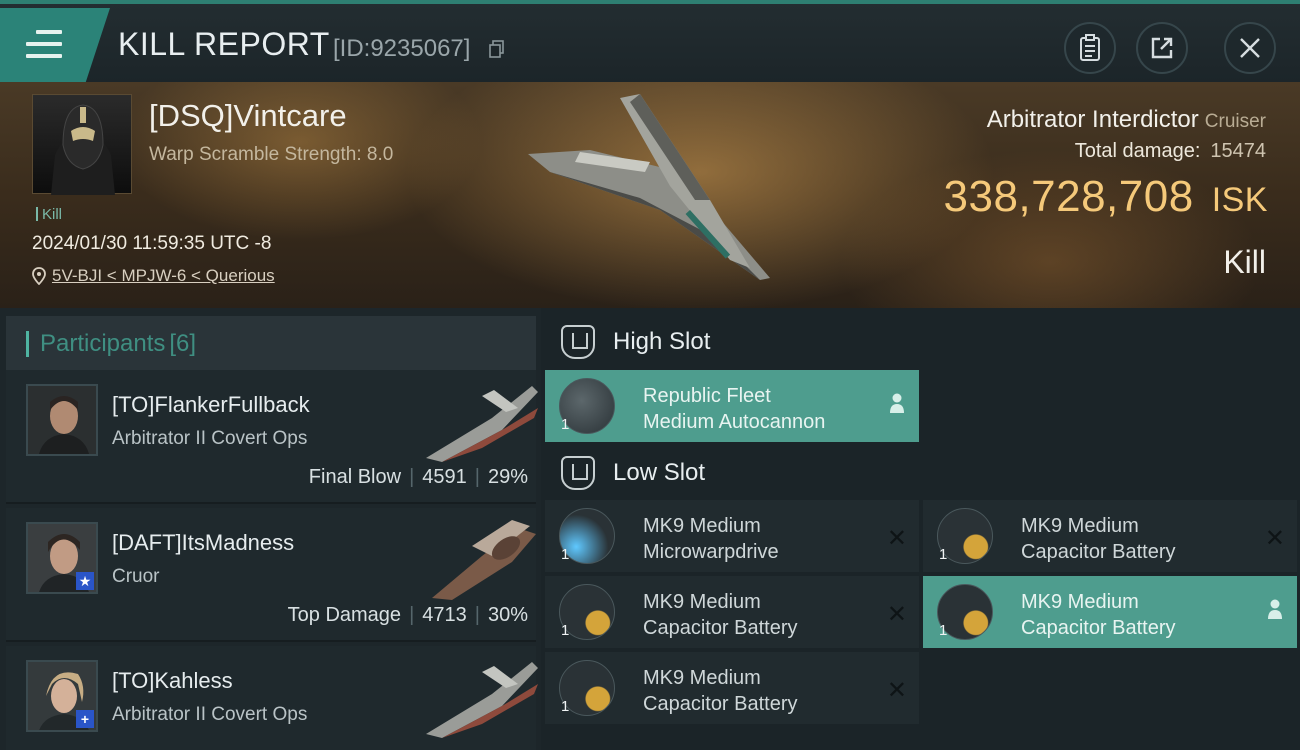 This screenshot has width=1300, height=750. I want to click on participant-percent: 30%, so click(507, 615).